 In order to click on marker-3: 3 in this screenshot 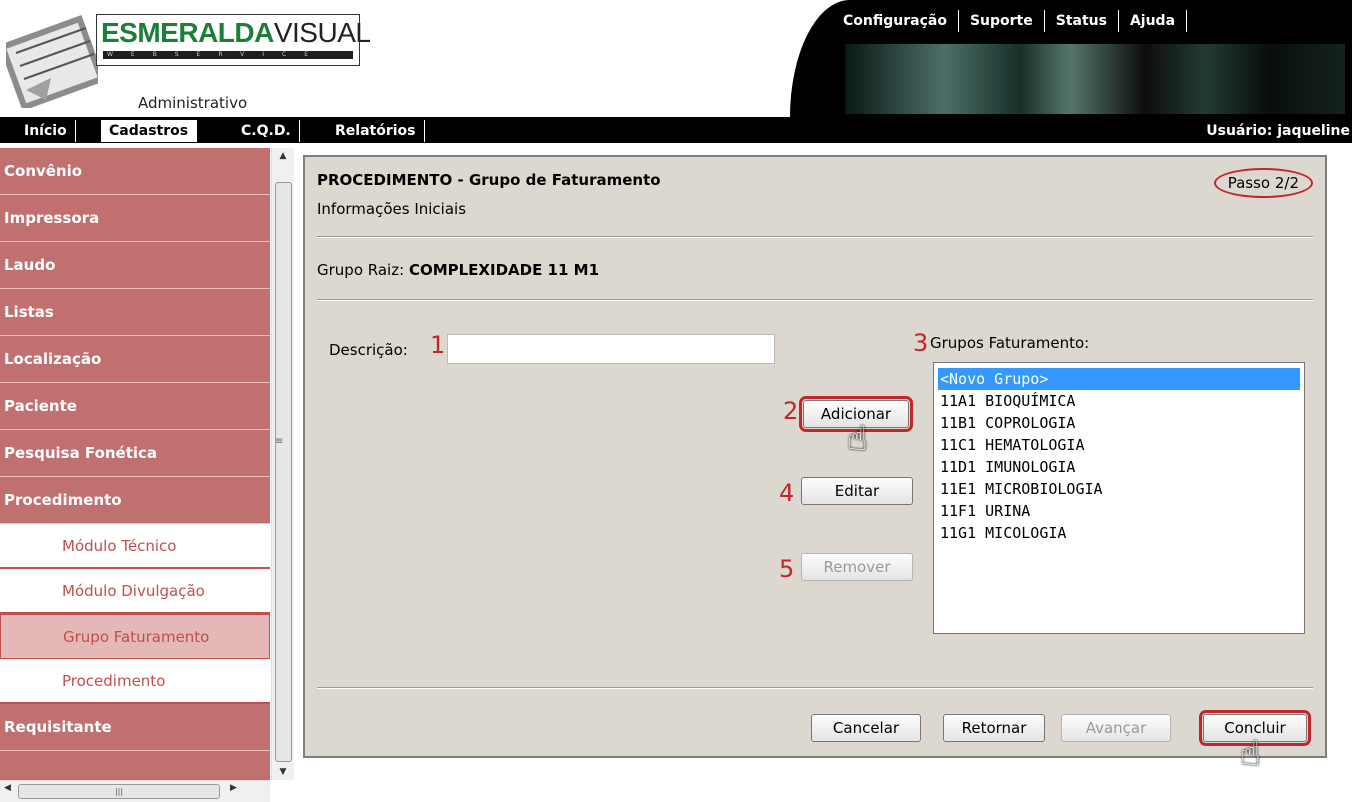, I will do `click(921, 343)`.